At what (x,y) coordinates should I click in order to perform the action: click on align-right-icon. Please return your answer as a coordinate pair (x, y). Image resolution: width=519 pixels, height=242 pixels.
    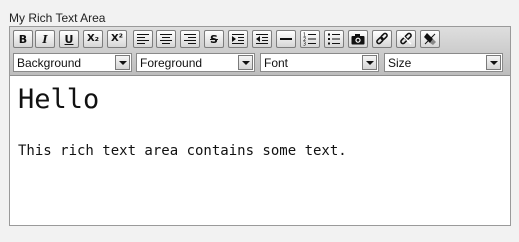
    Looking at the image, I should click on (190, 39).